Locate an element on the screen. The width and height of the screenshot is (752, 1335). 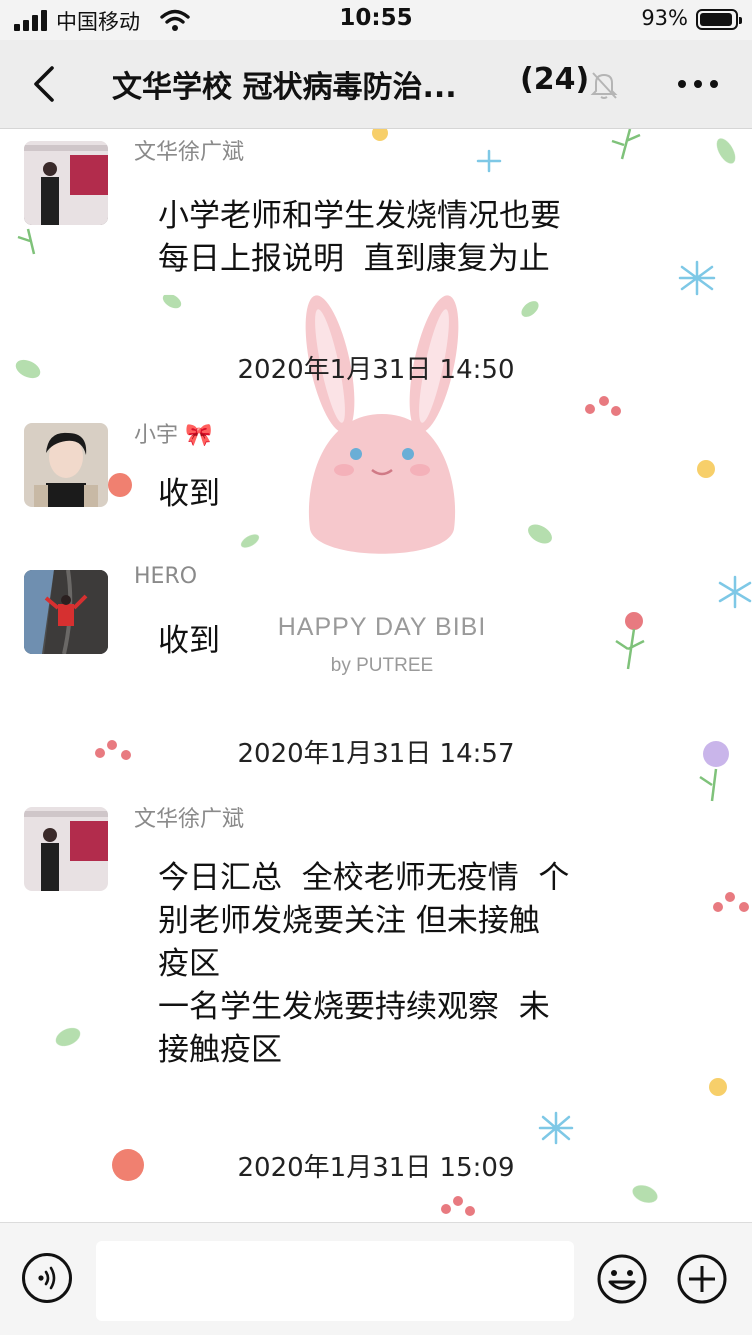
more-dots-icon is located at coordinates (698, 85).